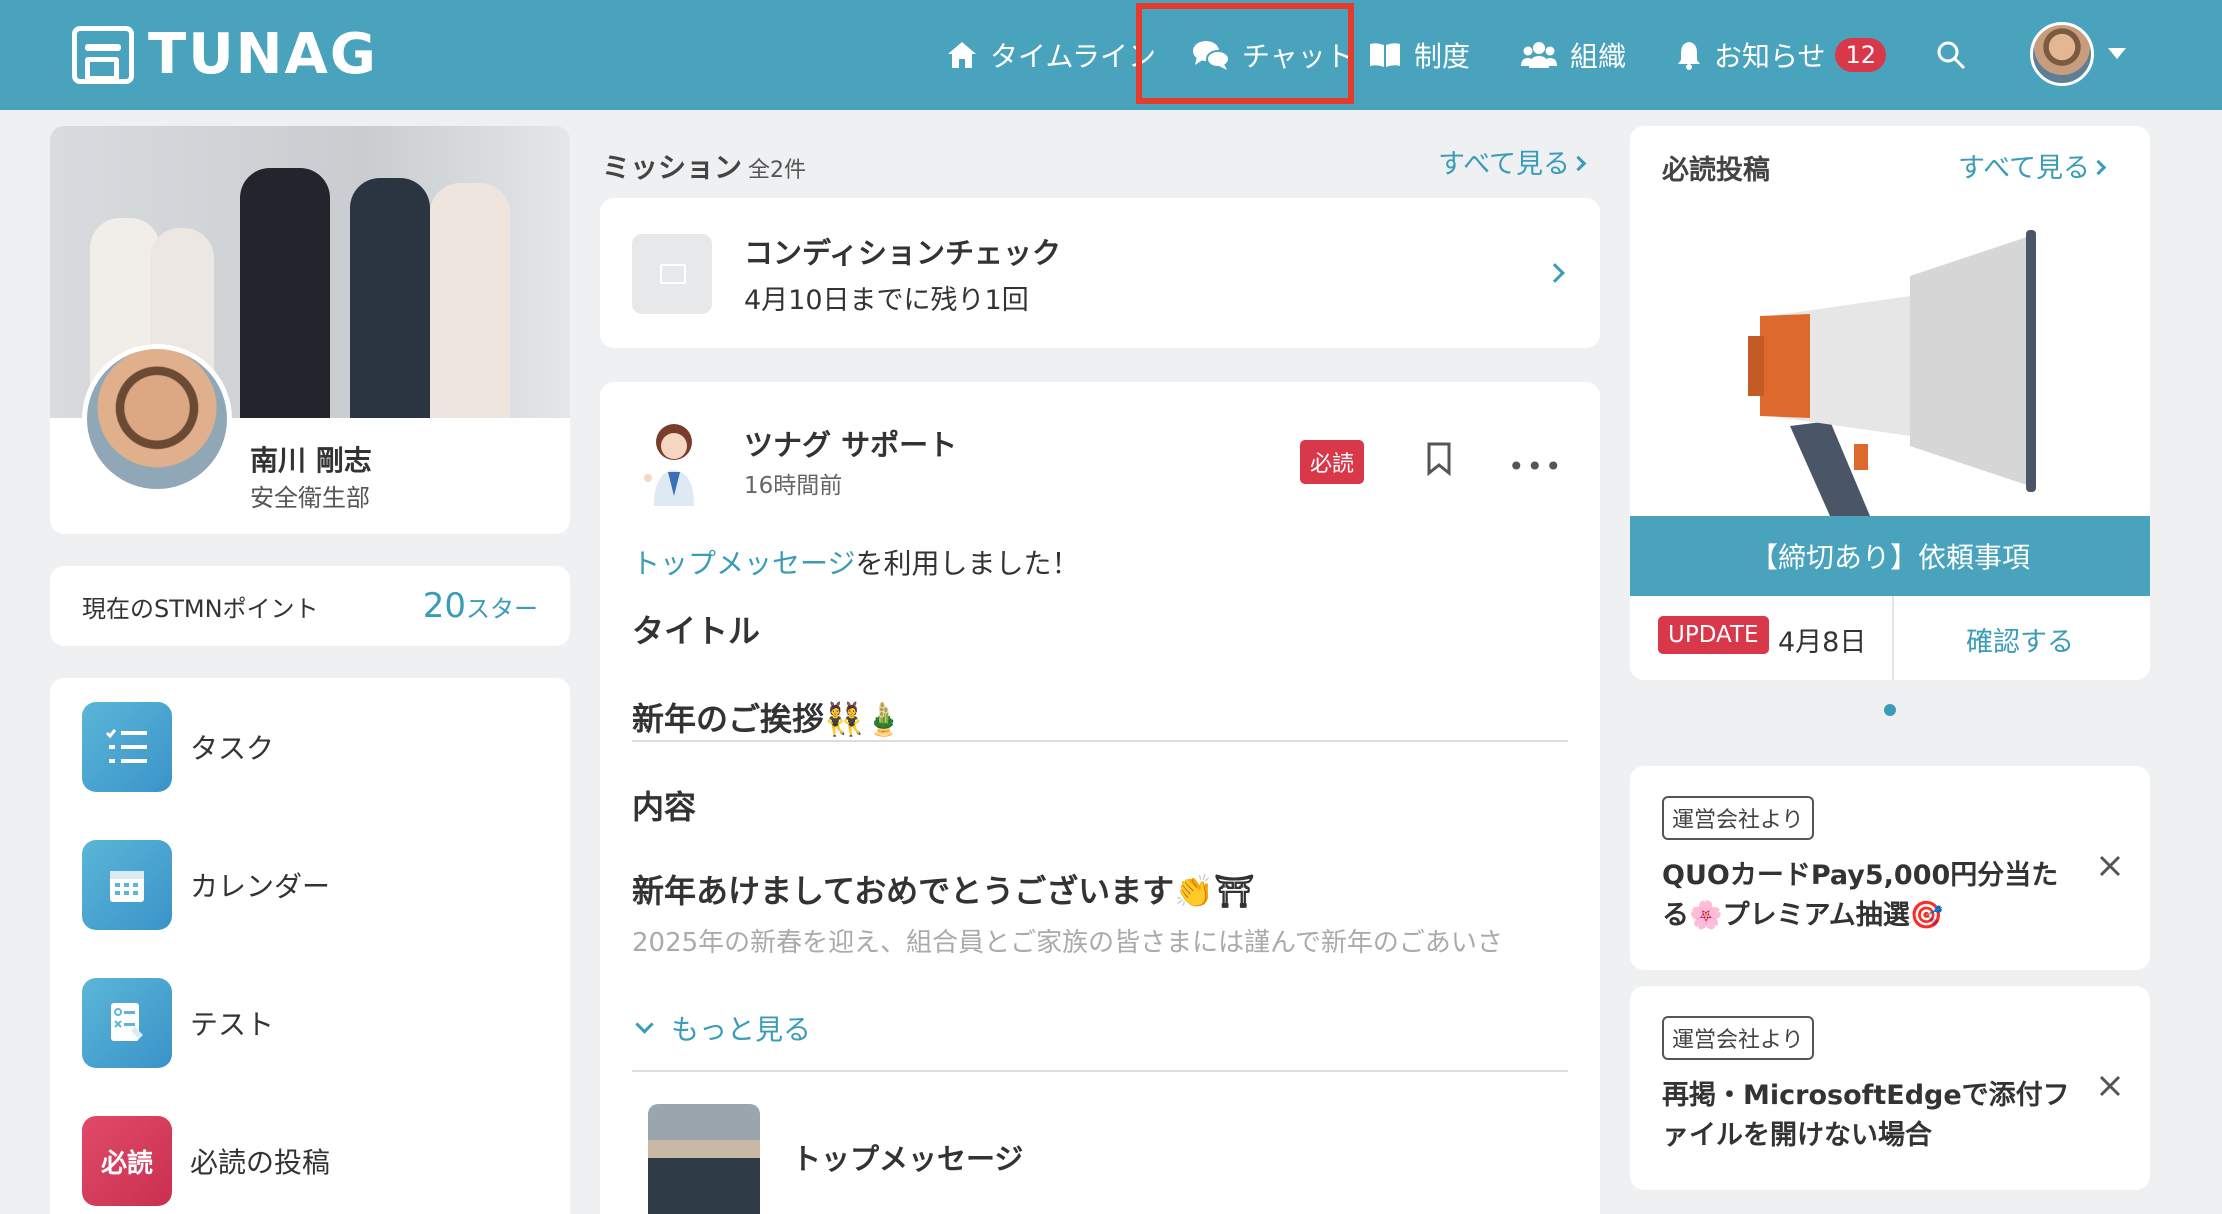  I want to click on must-read-see-all-link: すべて見る, so click(2034, 165).